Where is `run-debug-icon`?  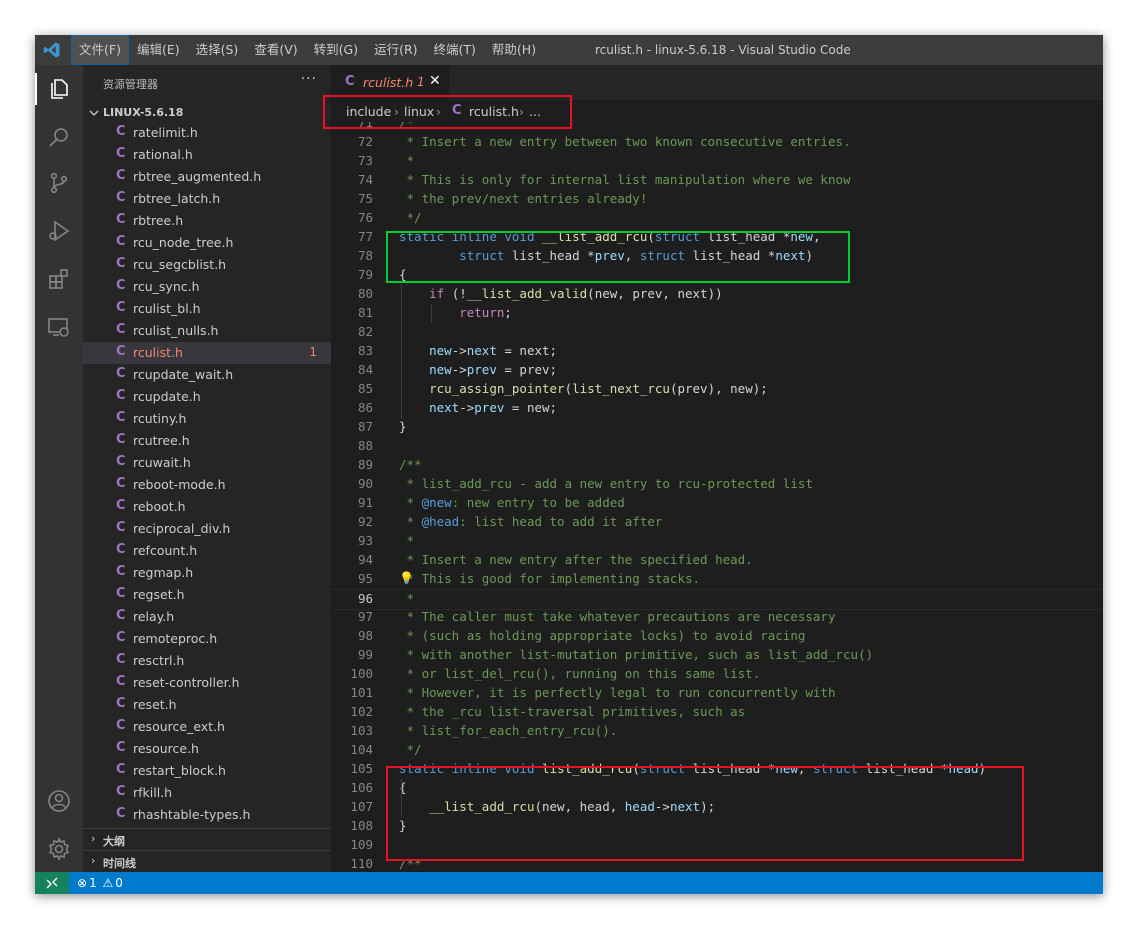
run-debug-icon is located at coordinates (59, 231).